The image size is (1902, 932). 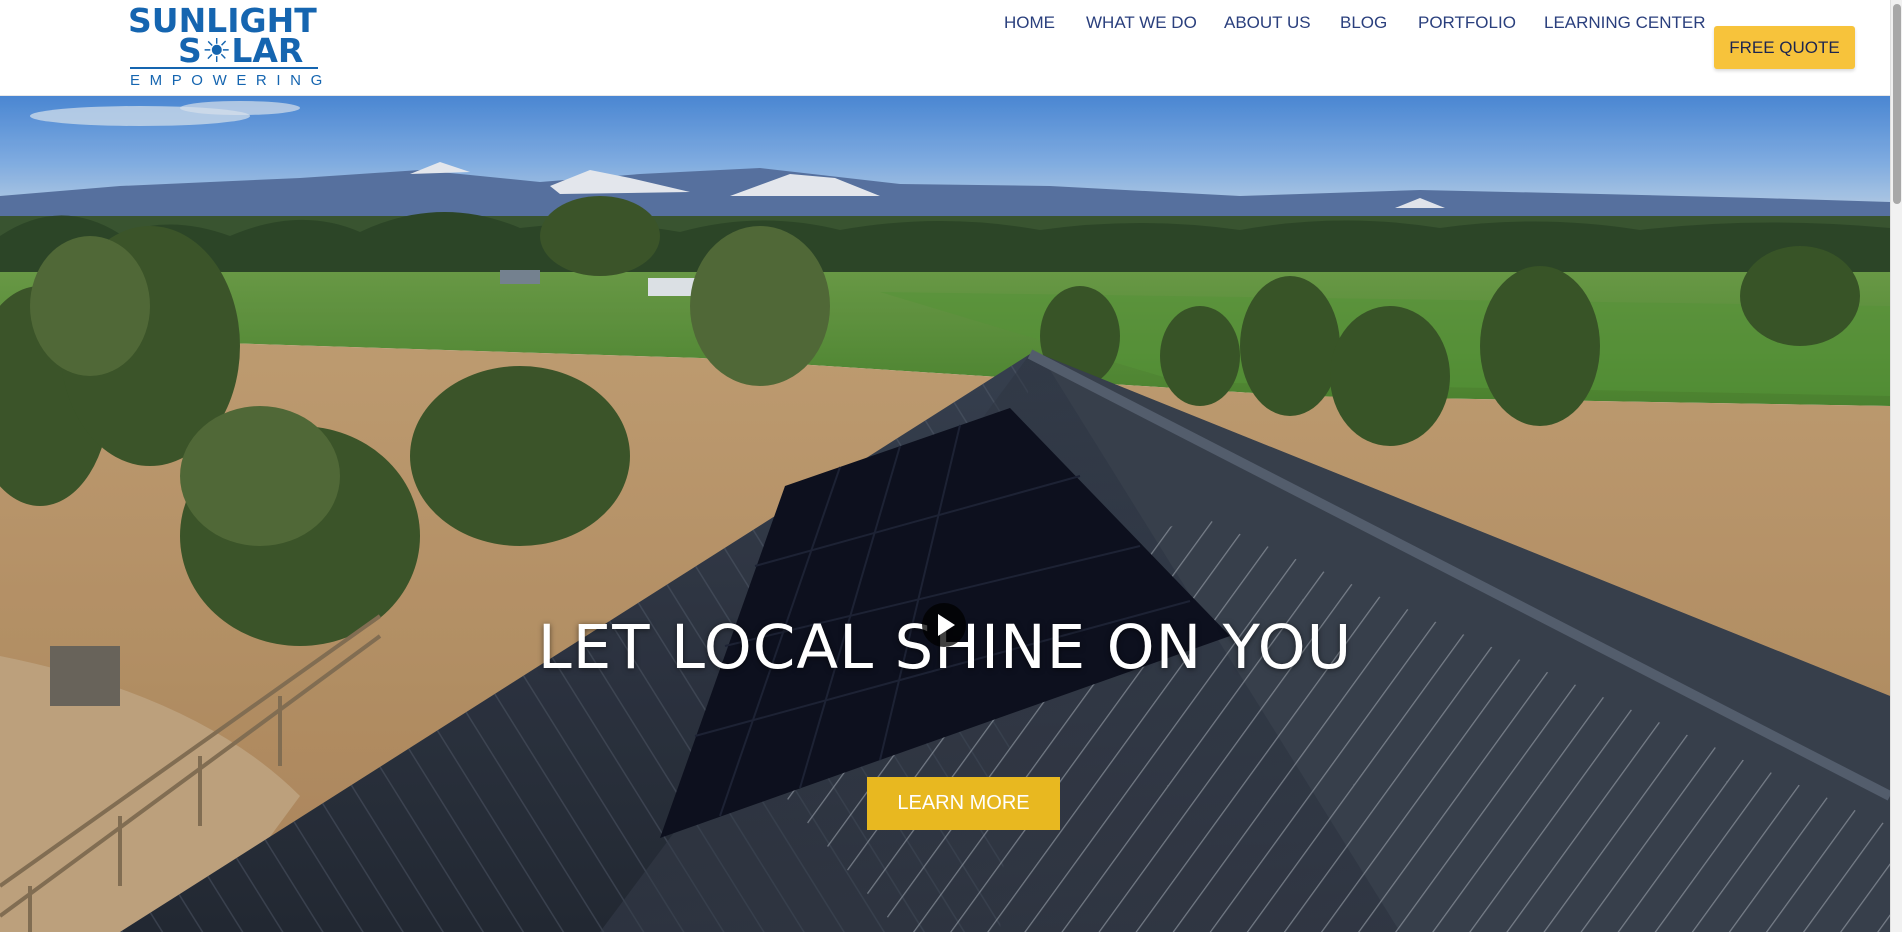 I want to click on logo-tagline: EMPOWERING, so click(x=231, y=80).